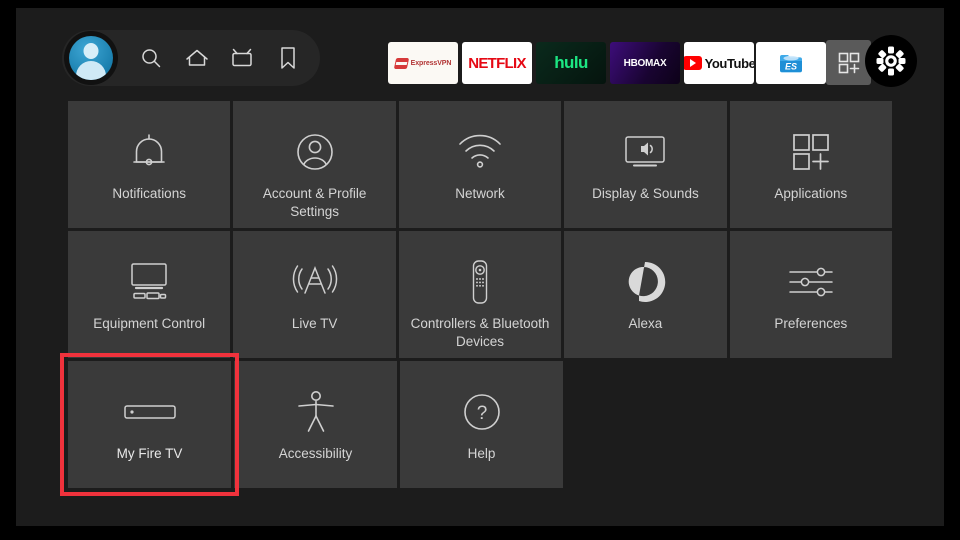  What do you see at coordinates (645, 323) in the screenshot?
I see `tile-label: Alexa` at bounding box center [645, 323].